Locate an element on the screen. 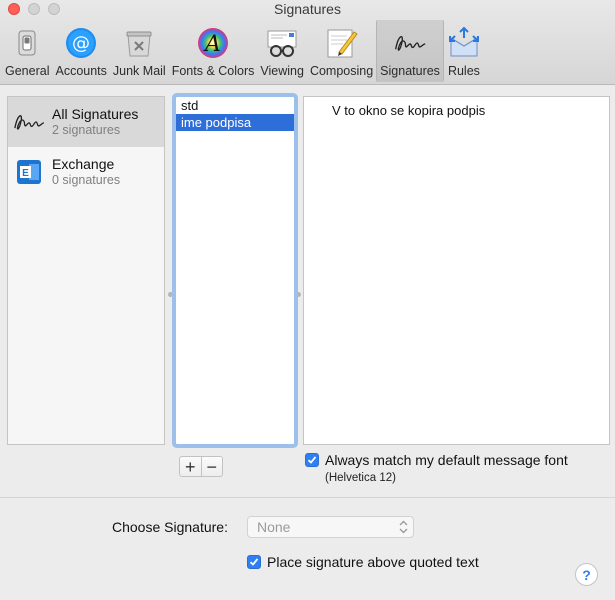 Image resolution: width=615 pixels, height=600 pixels. rules-icon is located at coordinates (464, 43).